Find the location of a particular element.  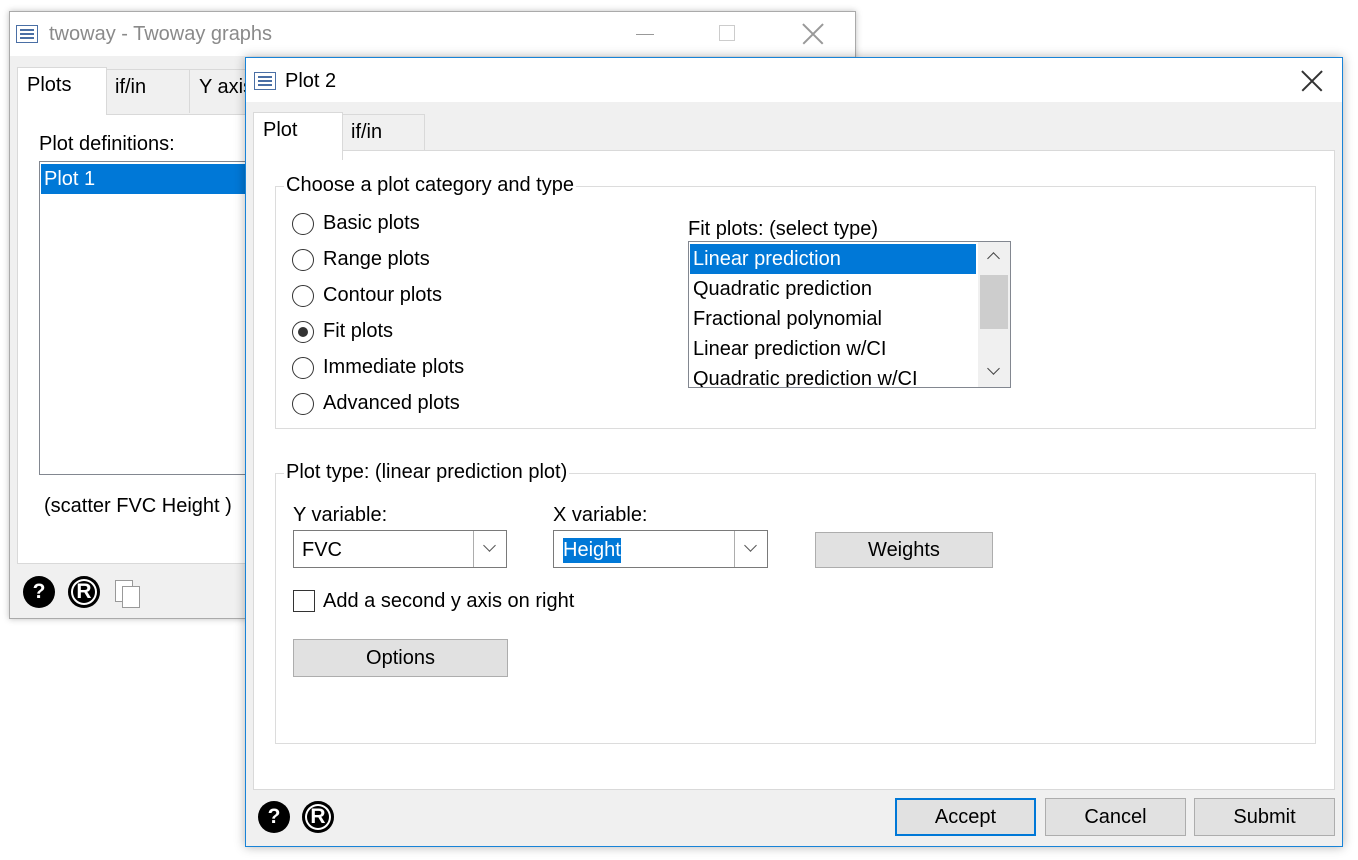

cancel-button: Cancel is located at coordinates (1115, 817).